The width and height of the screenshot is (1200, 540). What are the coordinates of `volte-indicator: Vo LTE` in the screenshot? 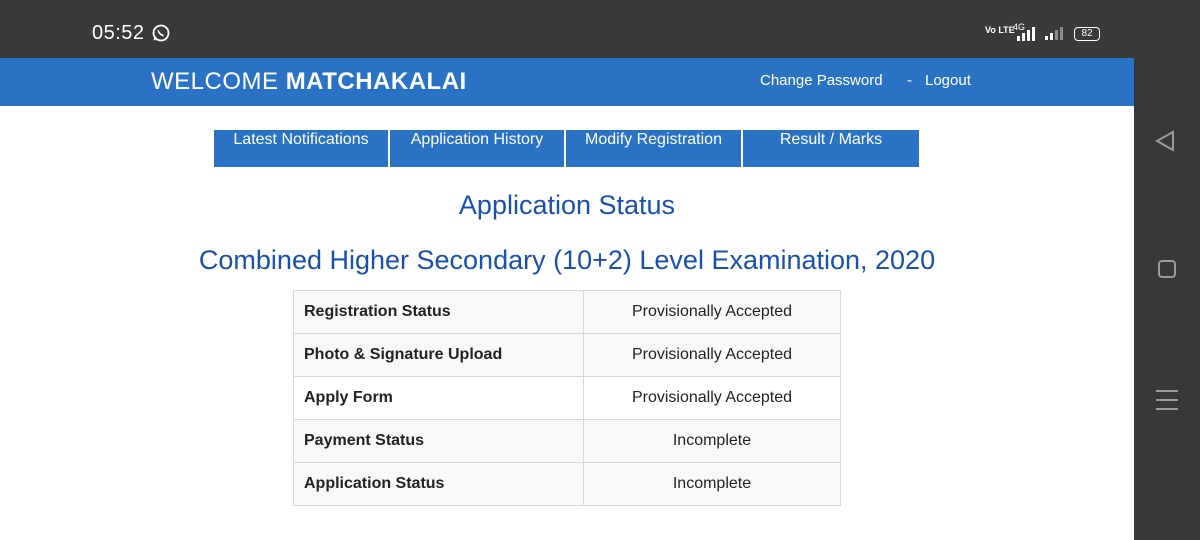 It's located at (1000, 30).